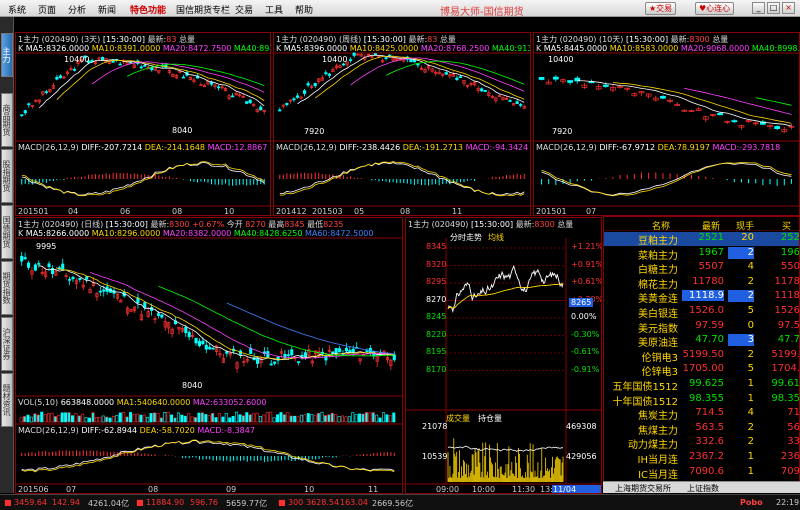 Image resolution: width=800 pixels, height=510 pixels. Describe the element at coordinates (773, 8) in the screenshot. I see `maximize-button: □` at that location.